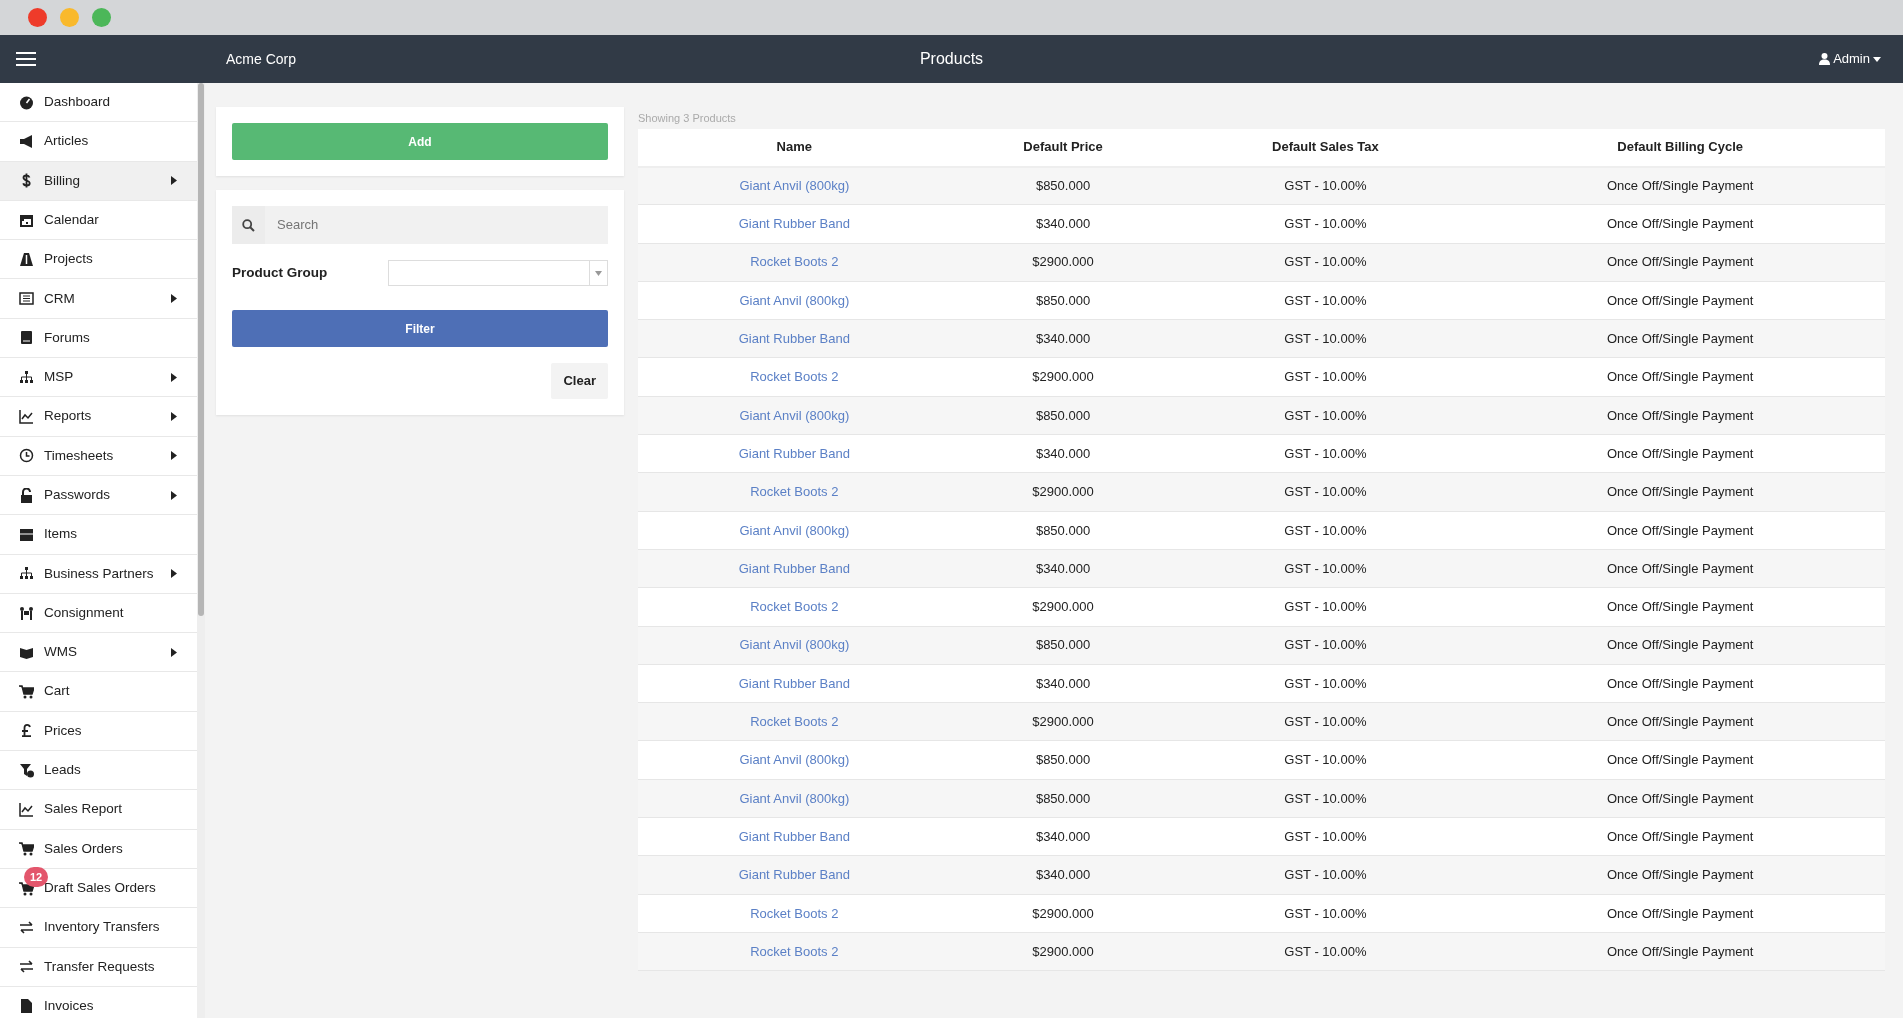  Describe the element at coordinates (436, 225) in the screenshot. I see `search-field: Search` at that location.